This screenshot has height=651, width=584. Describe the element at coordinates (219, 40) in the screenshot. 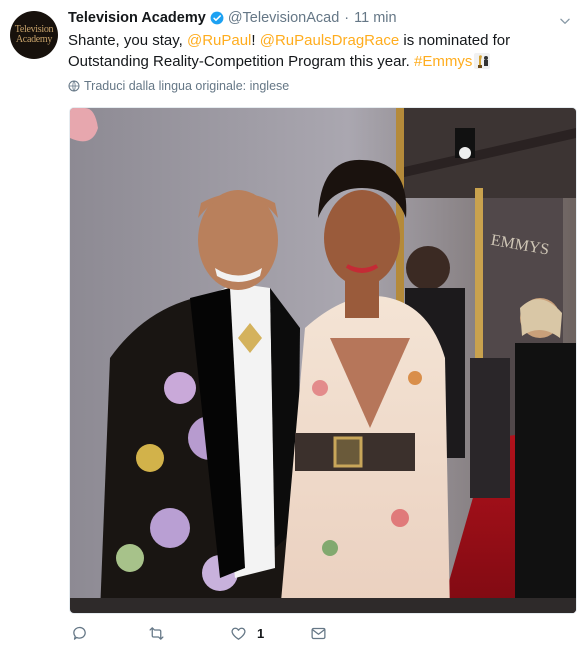

I see `mention-rupaul: @RuPaul` at that location.